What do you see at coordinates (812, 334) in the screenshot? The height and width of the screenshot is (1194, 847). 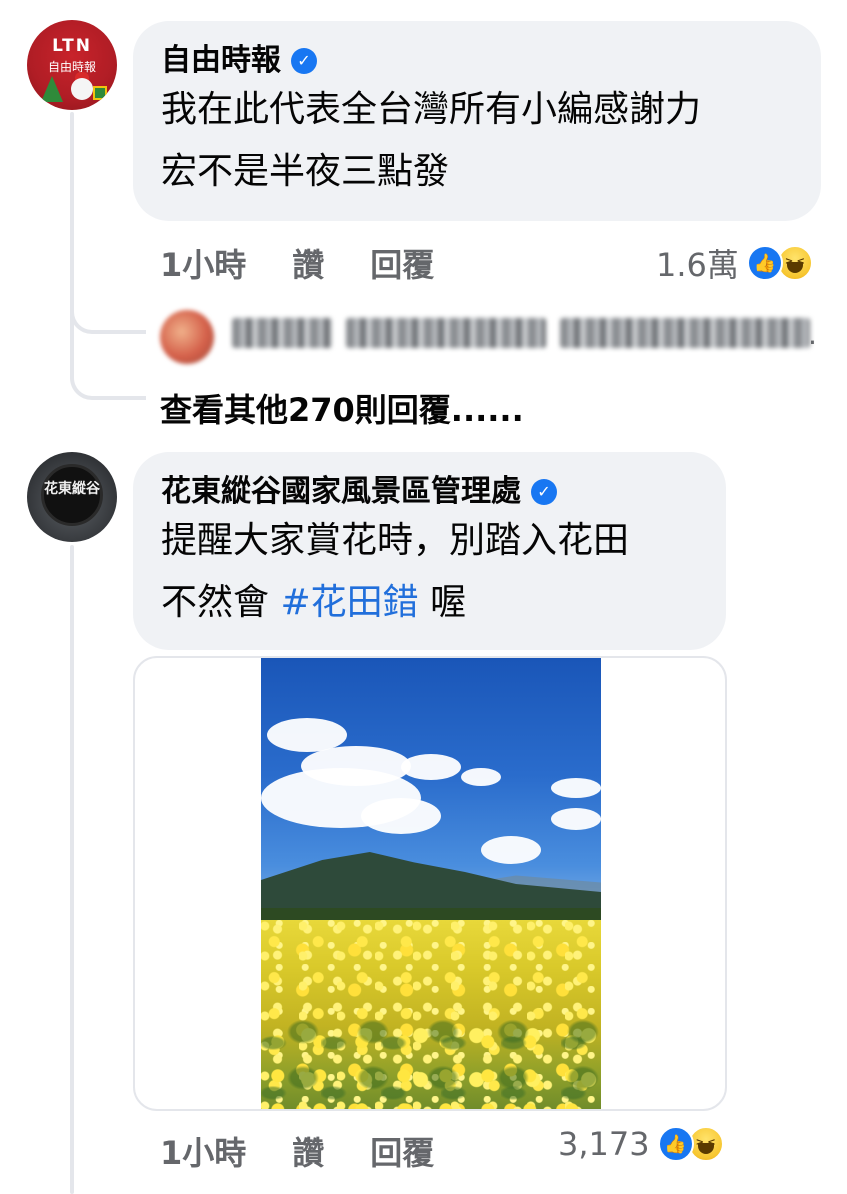 I see `reply-preview-ellipsis: .` at bounding box center [812, 334].